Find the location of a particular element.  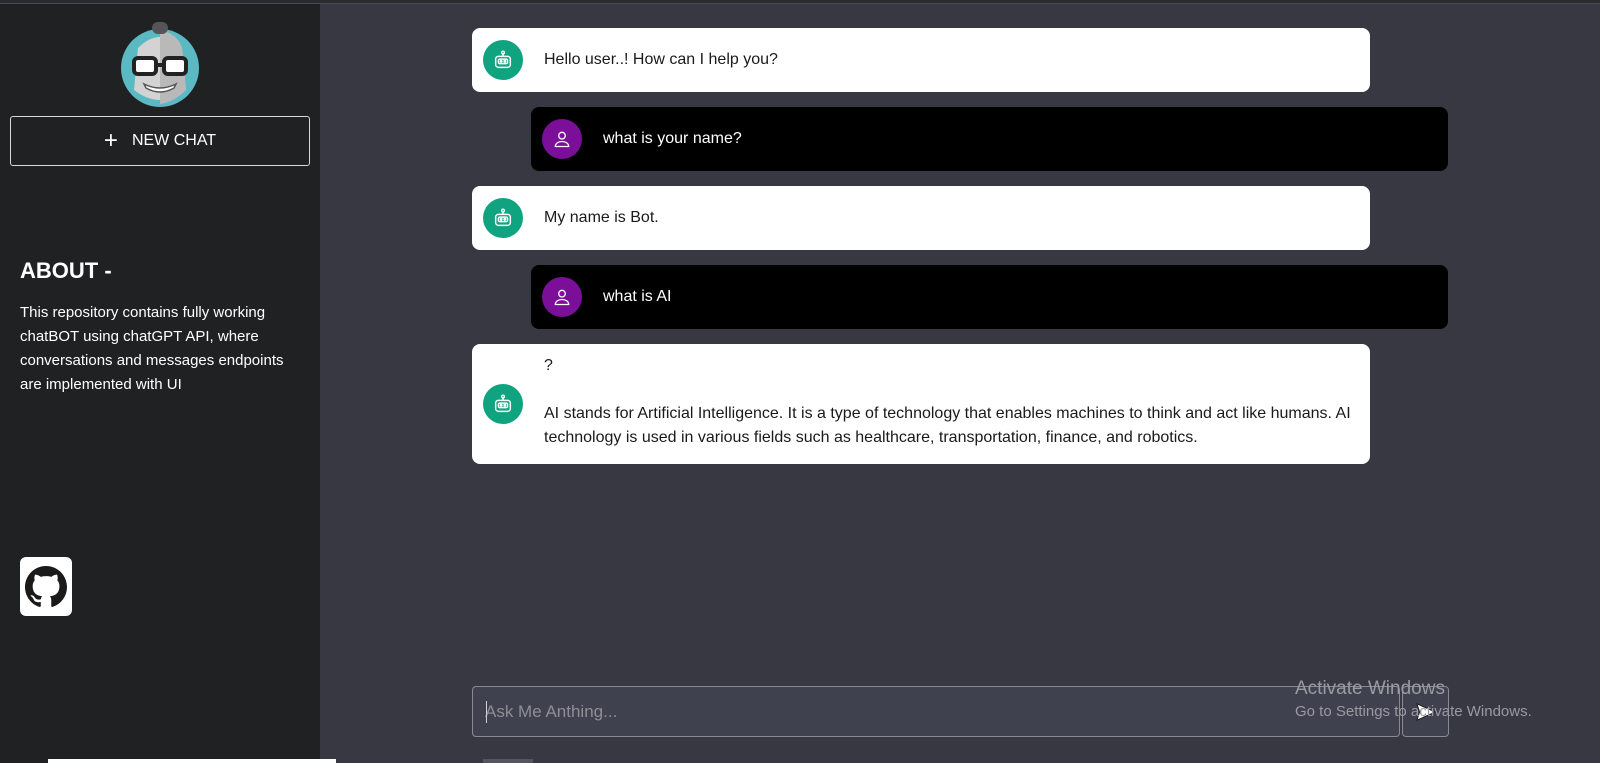

github-icon is located at coordinates (46, 586).